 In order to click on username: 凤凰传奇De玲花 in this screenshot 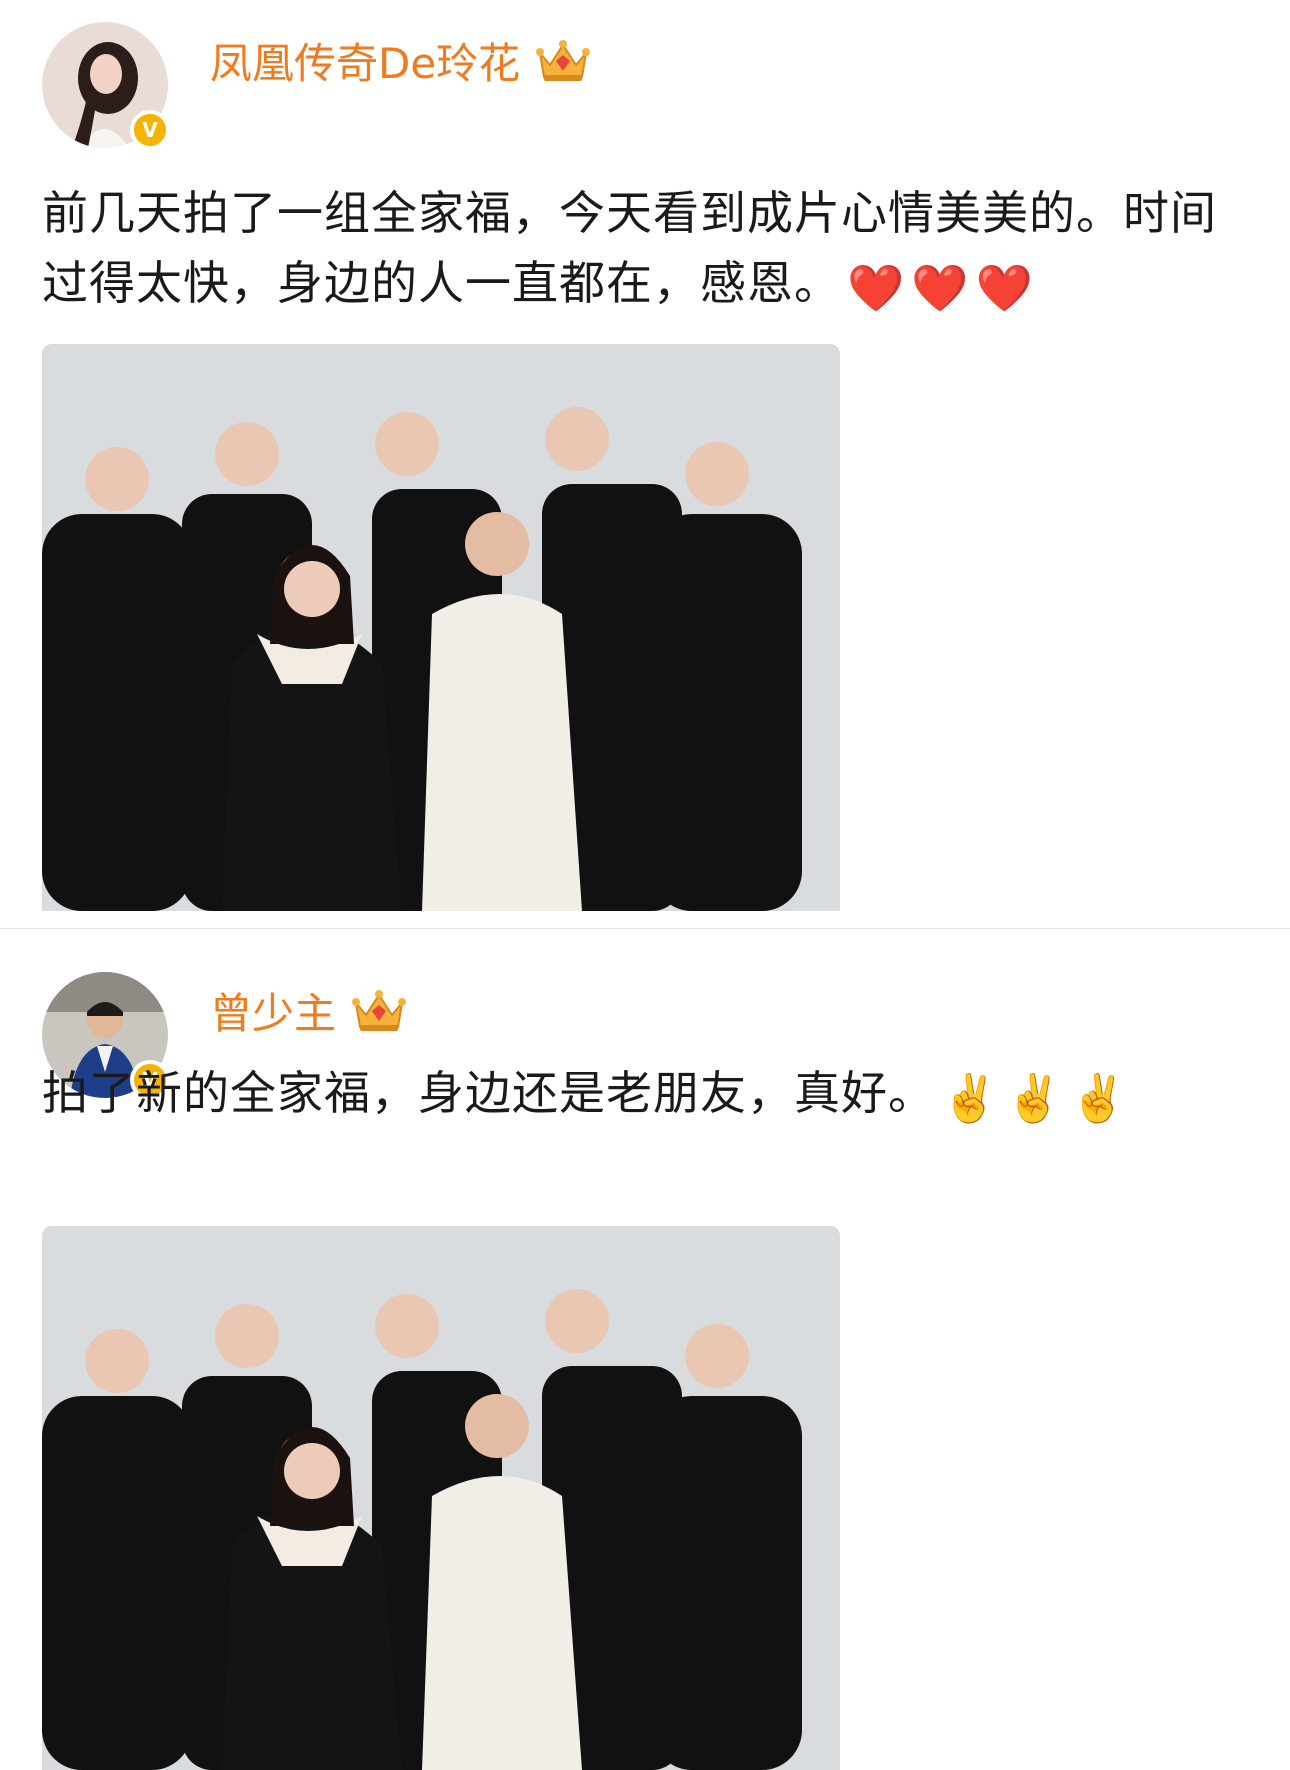, I will do `click(365, 60)`.